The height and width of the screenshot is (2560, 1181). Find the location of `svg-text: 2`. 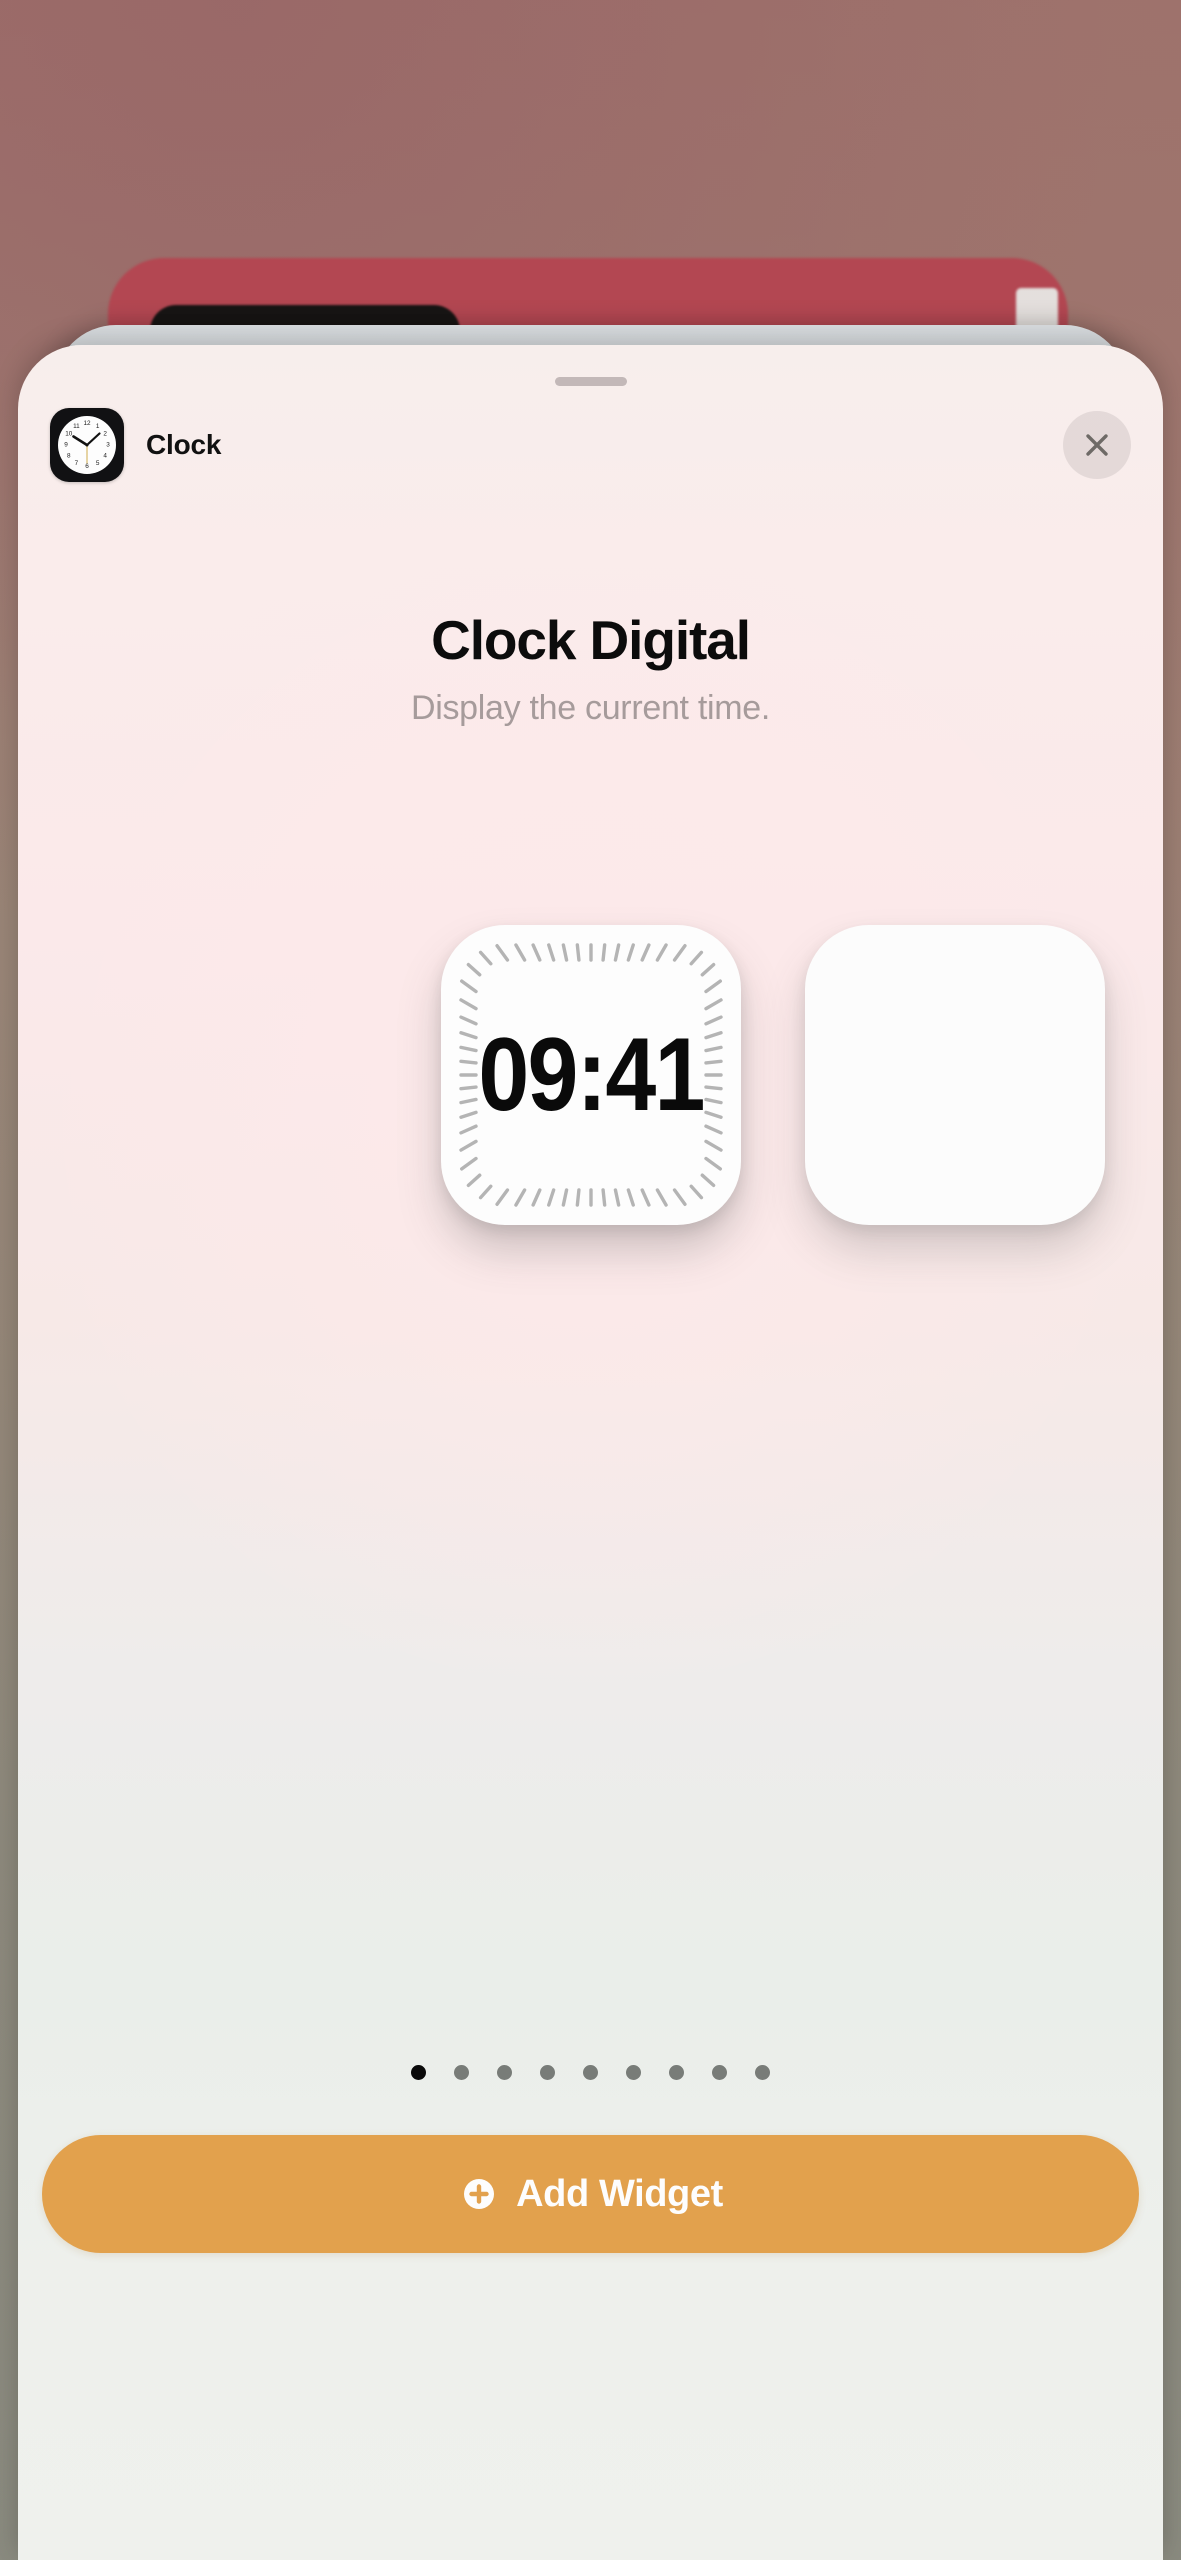

svg-text: 2 is located at coordinates (105, 434).